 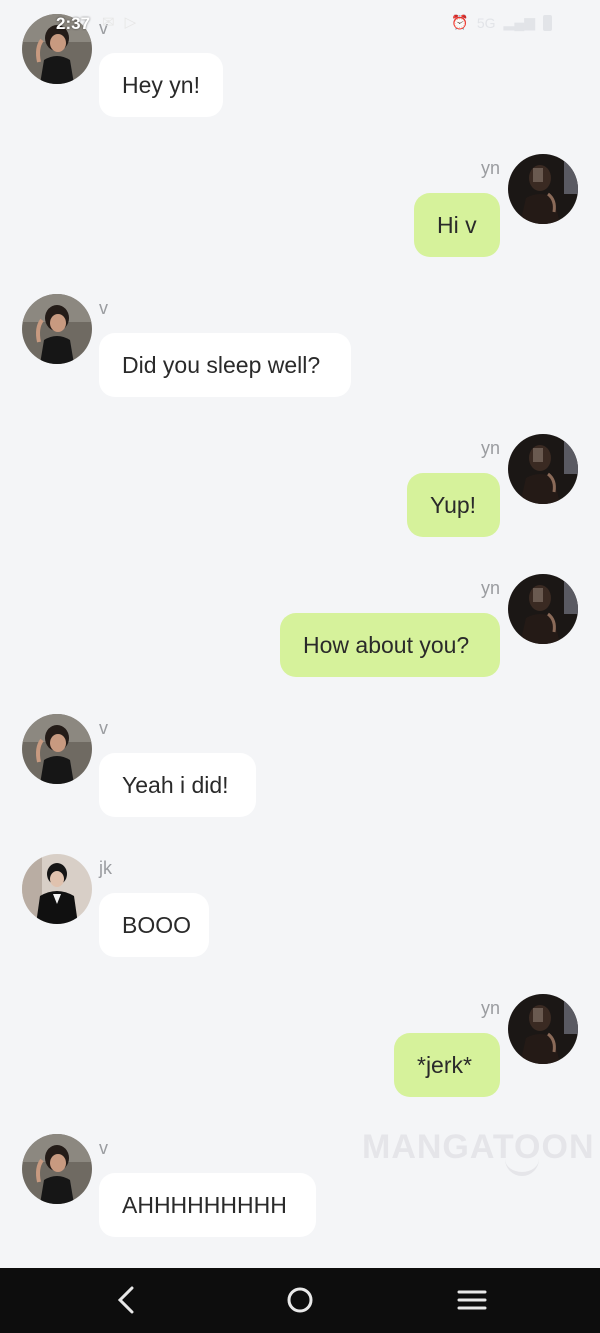 What do you see at coordinates (390, 645) in the screenshot?
I see `message-bubble: How about you?` at bounding box center [390, 645].